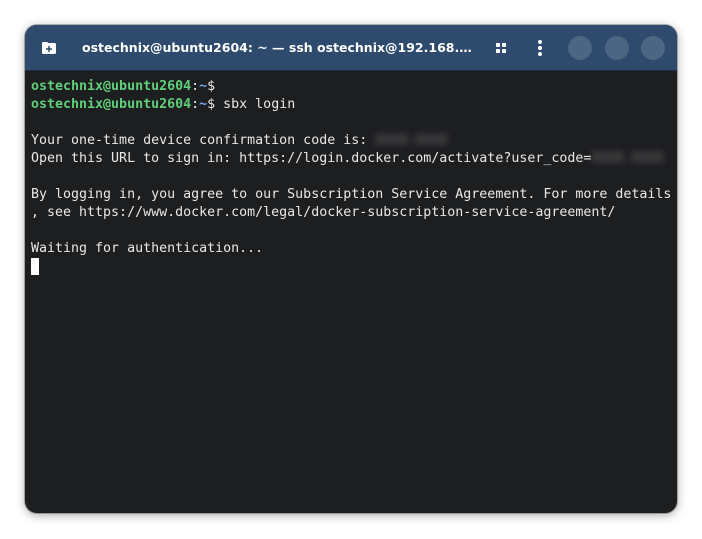 This screenshot has width=702, height=539. What do you see at coordinates (617, 48) in the screenshot?
I see `maximize-button` at bounding box center [617, 48].